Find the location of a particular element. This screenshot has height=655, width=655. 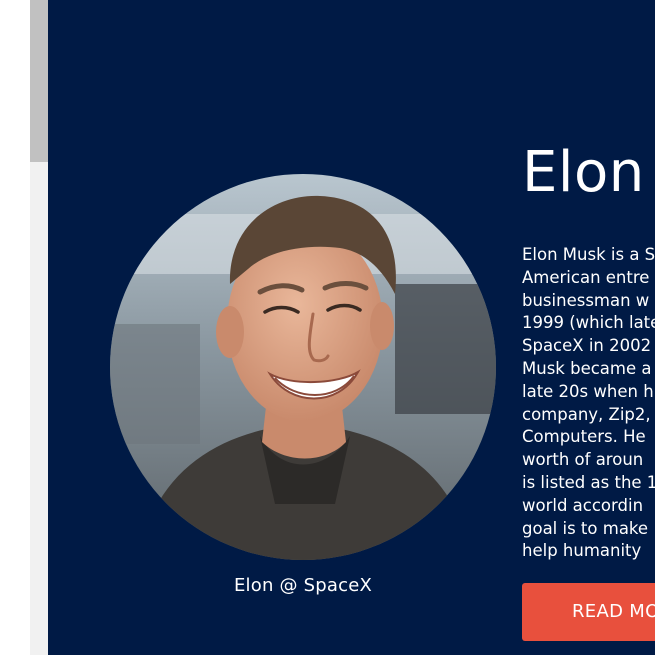

photo-caption: Elon @ SpaceX is located at coordinates (303, 585).